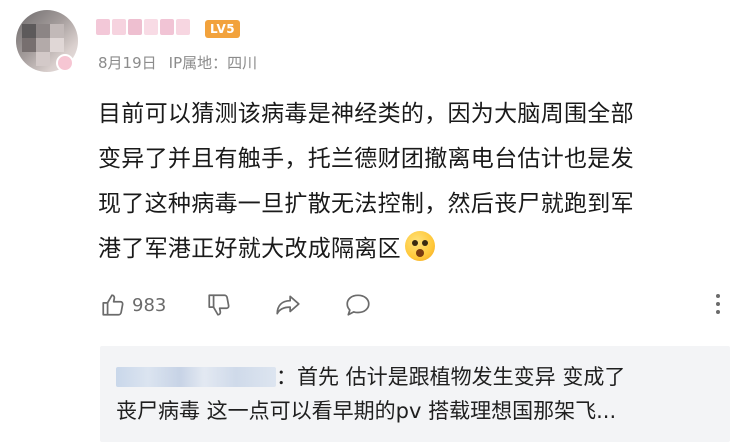 Image resolution: width=750 pixels, height=442 pixels. Describe the element at coordinates (223, 29) in the screenshot. I see `level-badge: LV5` at that location.